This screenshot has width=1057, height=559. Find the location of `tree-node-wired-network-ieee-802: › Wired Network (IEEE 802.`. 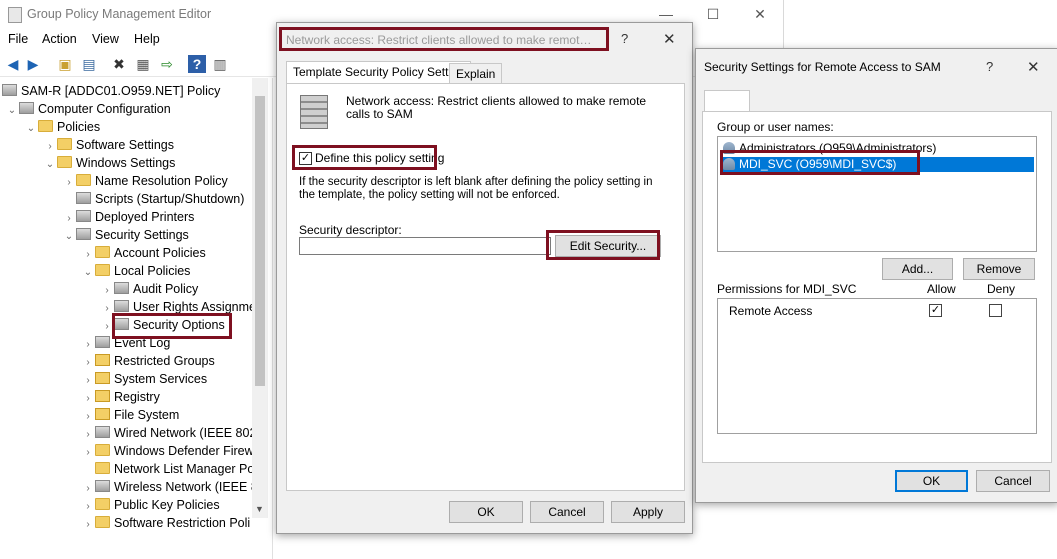

tree-node-wired-network-ieee-802: › Wired Network (IEEE 802. is located at coordinates (170, 433).